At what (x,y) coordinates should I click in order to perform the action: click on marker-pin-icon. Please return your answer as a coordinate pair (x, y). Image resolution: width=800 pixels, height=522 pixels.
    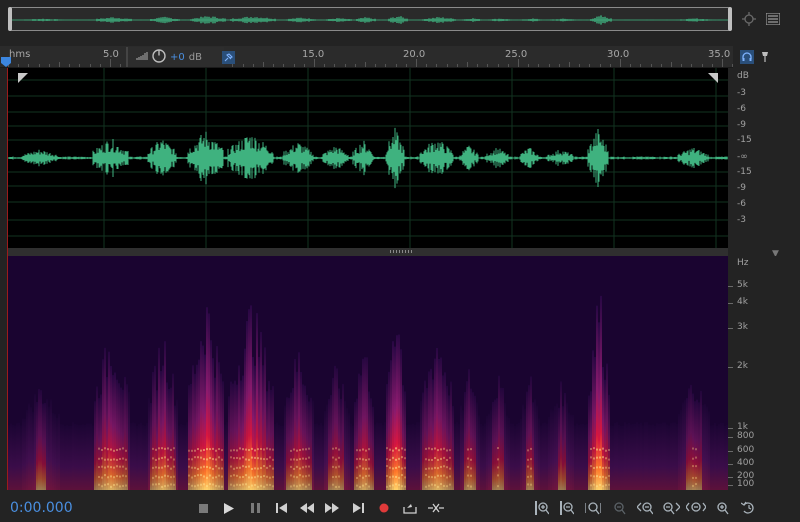
    Looking at the image, I should click on (765, 57).